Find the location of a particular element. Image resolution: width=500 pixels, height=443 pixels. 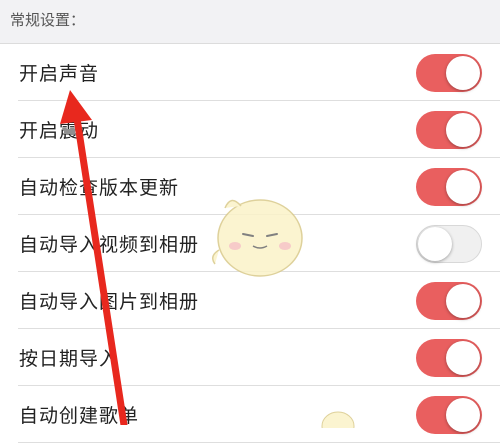

setting-row-vibration: 开启震动 is located at coordinates (250, 129).